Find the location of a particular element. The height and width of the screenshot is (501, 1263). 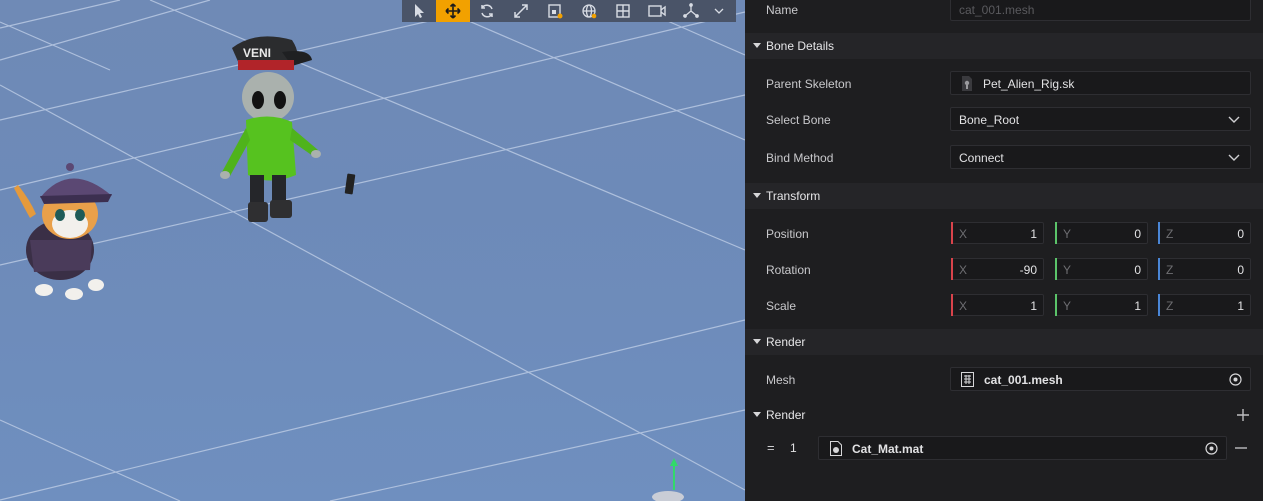

scale-z-input: Z1 is located at coordinates (1204, 305).